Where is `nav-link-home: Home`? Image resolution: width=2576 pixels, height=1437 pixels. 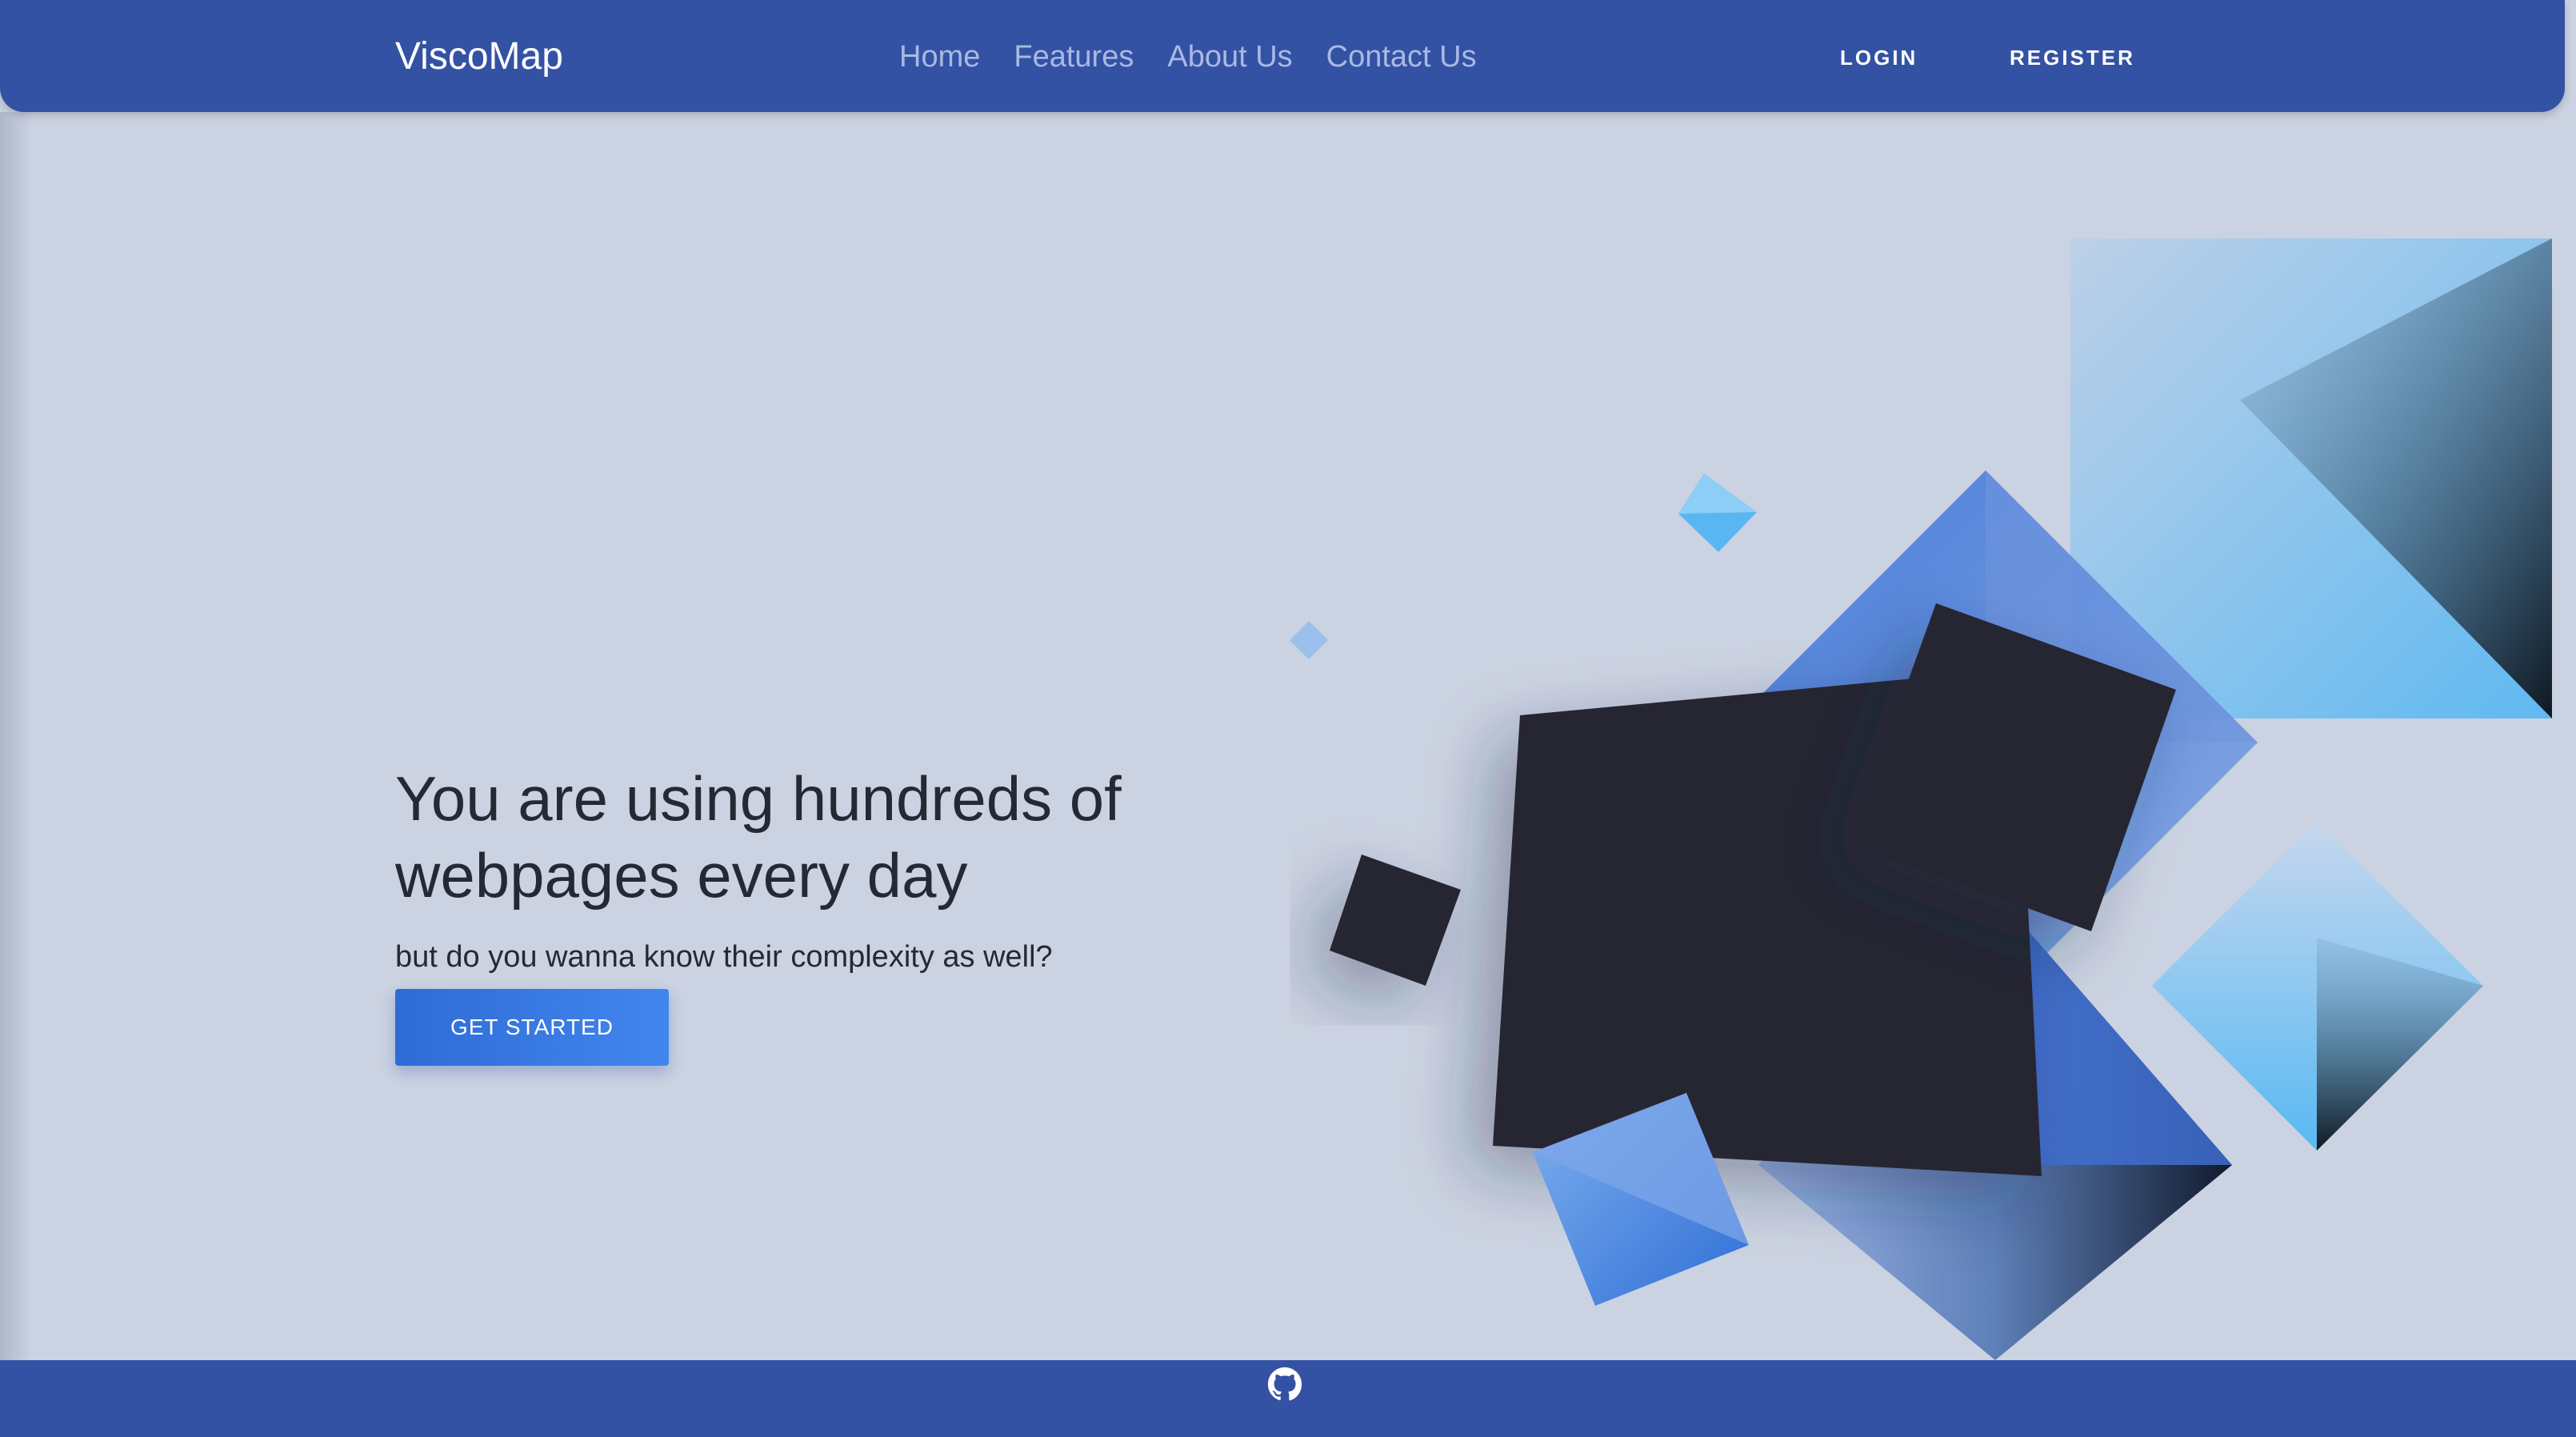 nav-link-home: Home is located at coordinates (939, 57).